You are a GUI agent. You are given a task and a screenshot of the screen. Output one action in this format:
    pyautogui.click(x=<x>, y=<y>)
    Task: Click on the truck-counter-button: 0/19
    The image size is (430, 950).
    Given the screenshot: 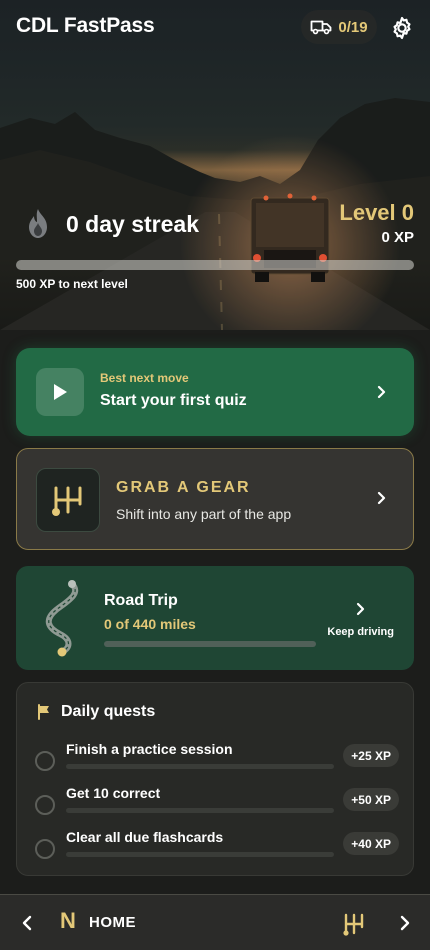 What is the action you would take?
    pyautogui.click(x=339, y=27)
    